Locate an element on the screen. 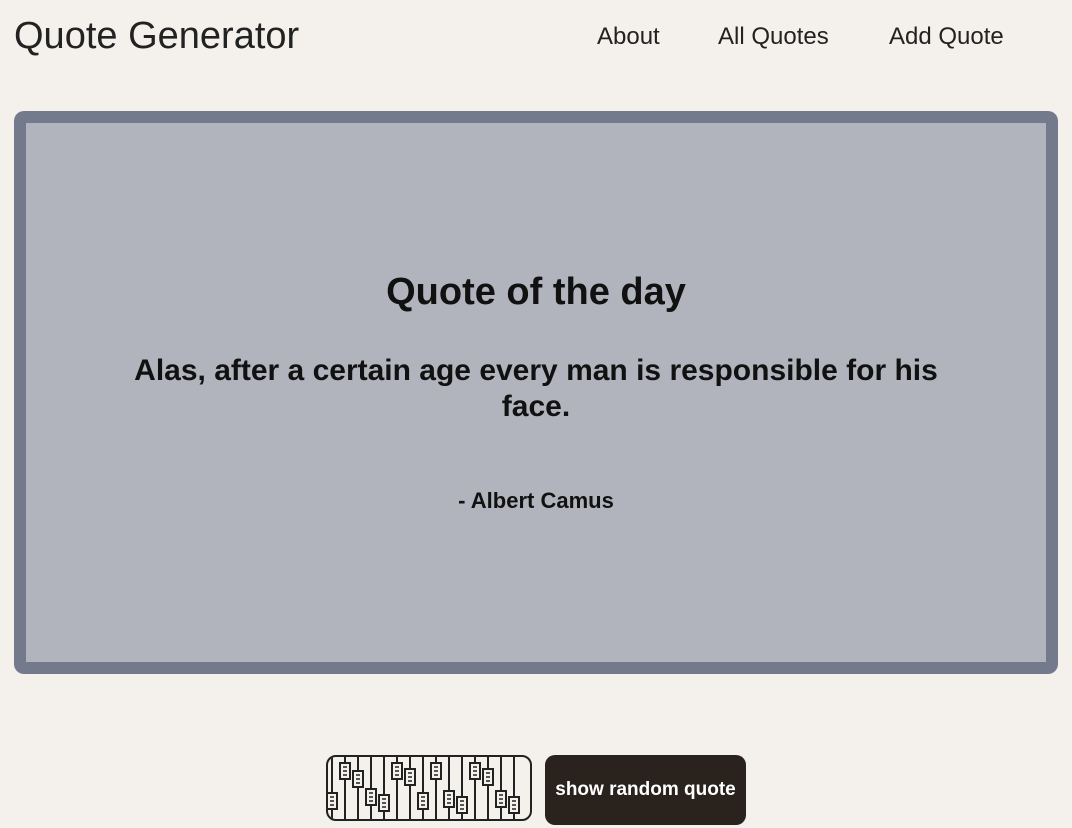 This screenshot has width=1072, height=828. main-nav: About All Quotes Add Quote is located at coordinates (536, 37).